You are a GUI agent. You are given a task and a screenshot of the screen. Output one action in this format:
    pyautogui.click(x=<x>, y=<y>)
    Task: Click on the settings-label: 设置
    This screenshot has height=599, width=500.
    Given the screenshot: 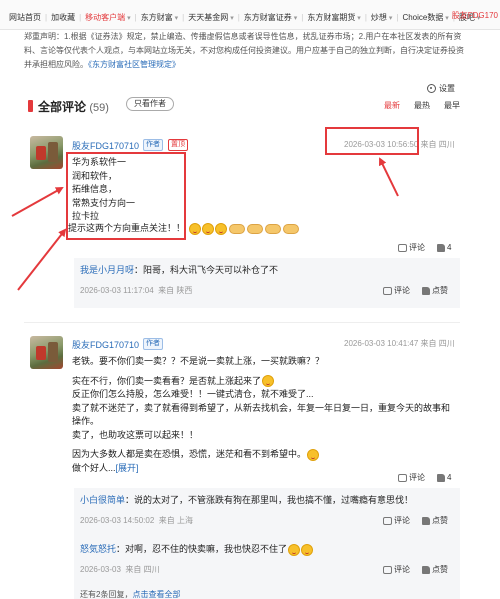 What is the action you would take?
    pyautogui.click(x=447, y=88)
    